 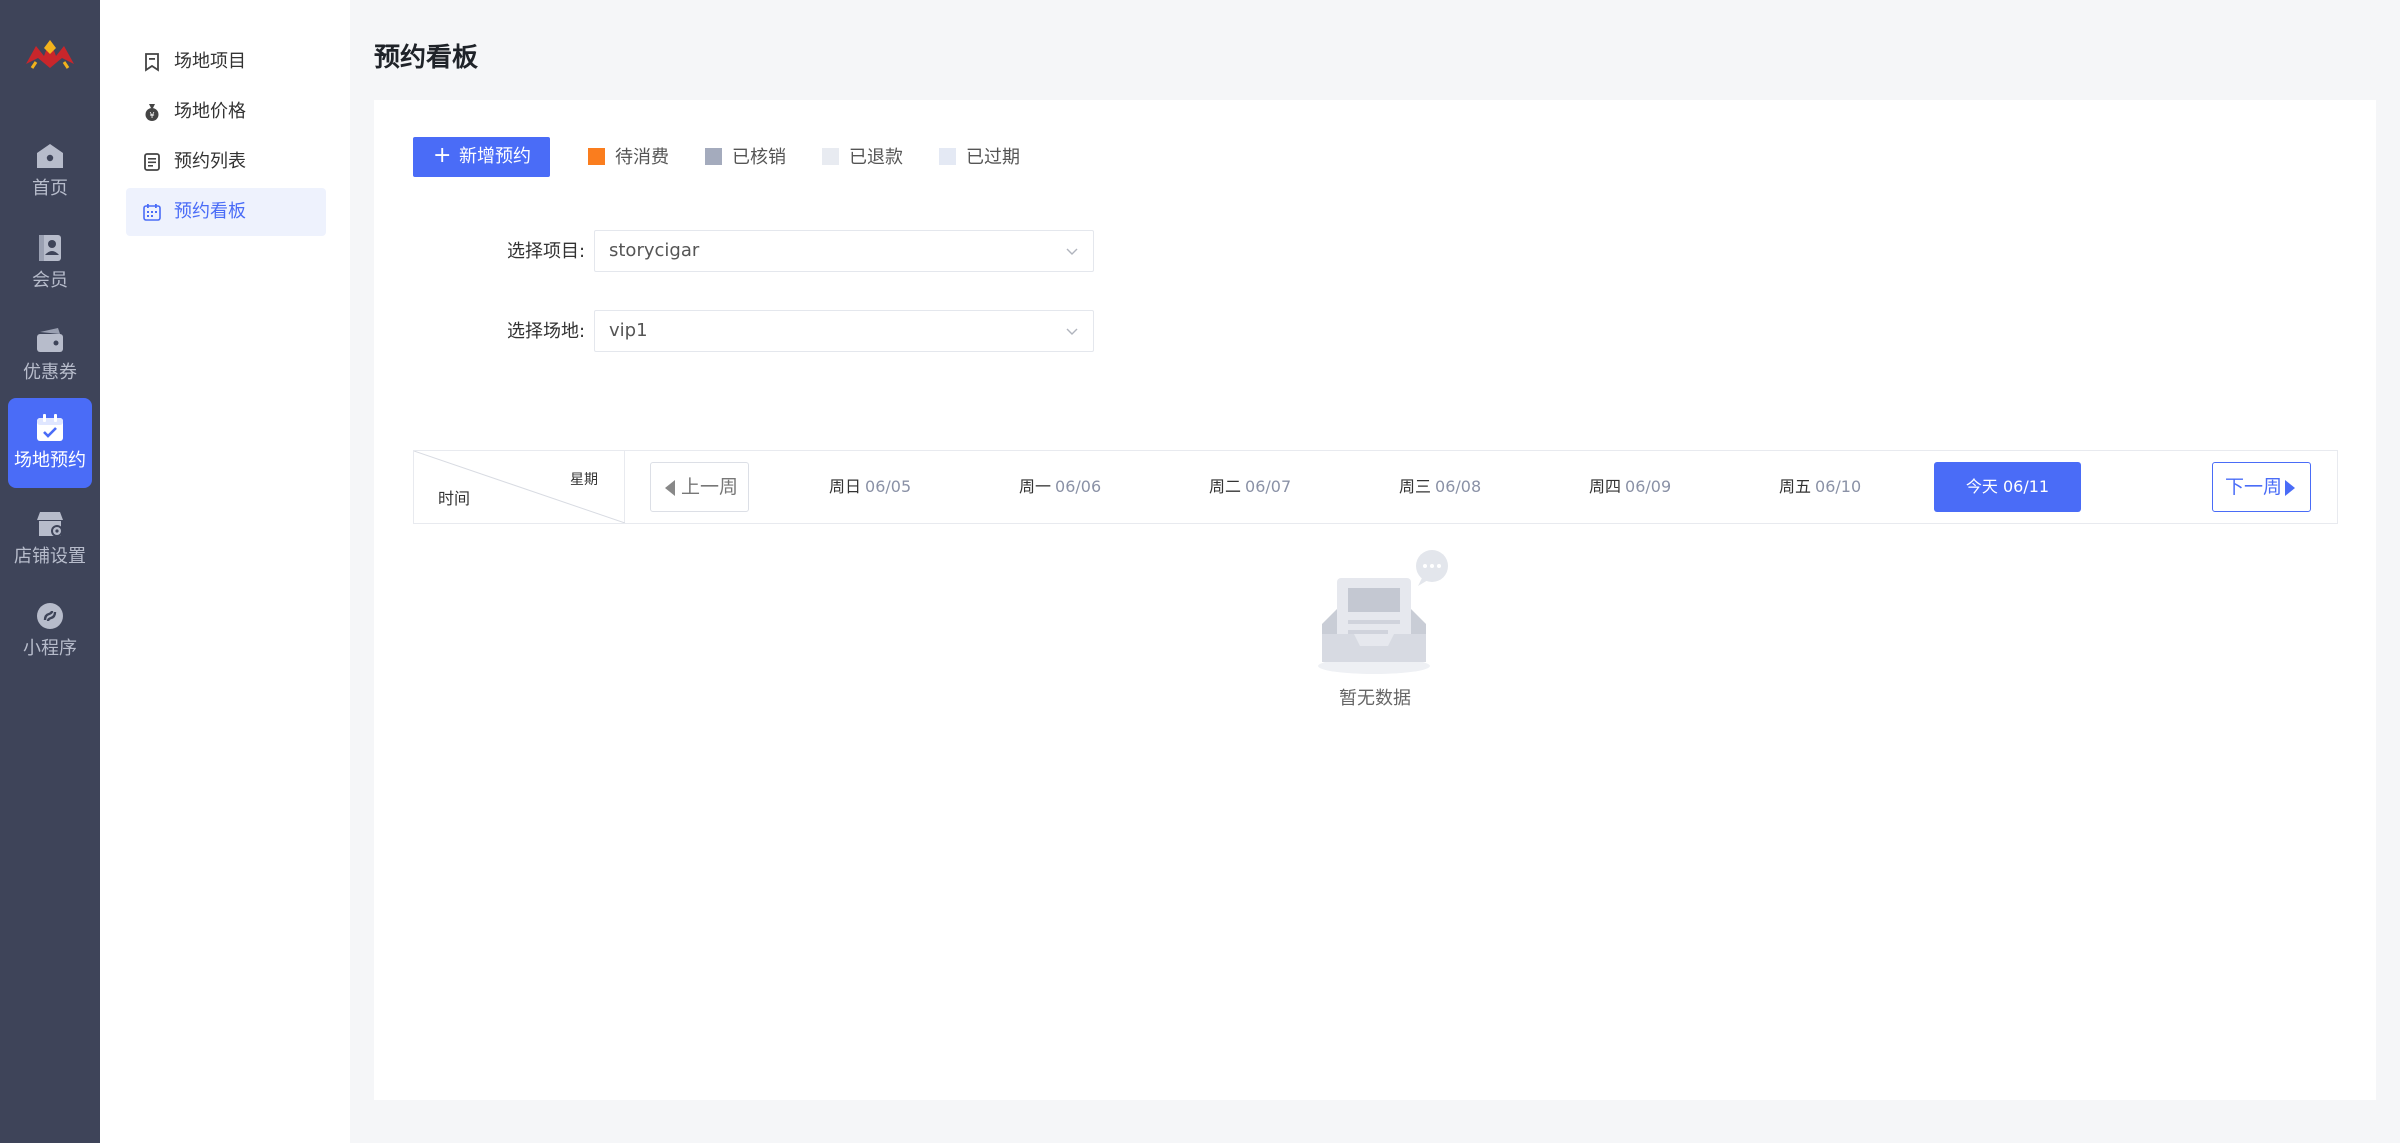 I want to click on legend-label: 已退款, so click(x=876, y=157).